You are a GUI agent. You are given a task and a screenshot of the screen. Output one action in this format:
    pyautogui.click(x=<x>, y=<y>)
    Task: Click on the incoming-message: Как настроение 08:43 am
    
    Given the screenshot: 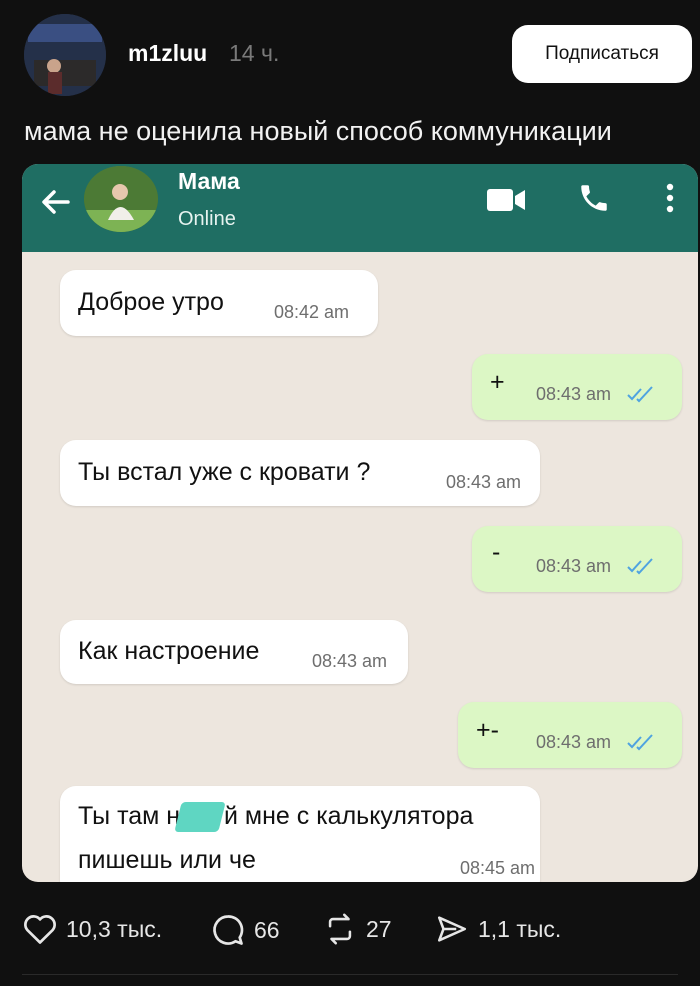 What is the action you would take?
    pyautogui.click(x=234, y=652)
    